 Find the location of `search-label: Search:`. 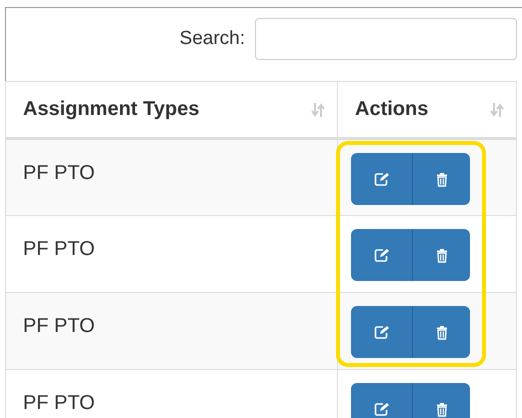

search-label: Search: is located at coordinates (212, 39).